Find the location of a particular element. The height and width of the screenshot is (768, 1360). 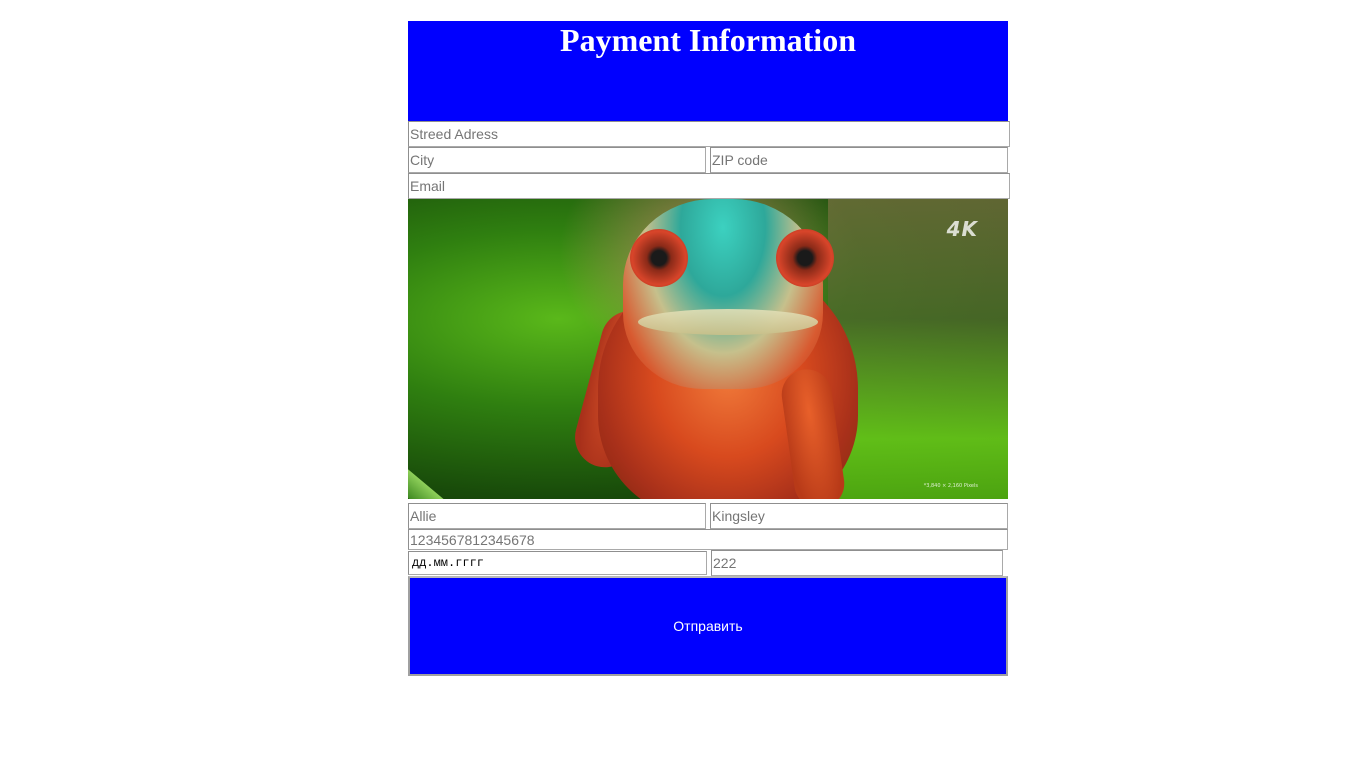

card-number-input is located at coordinates (708, 539).